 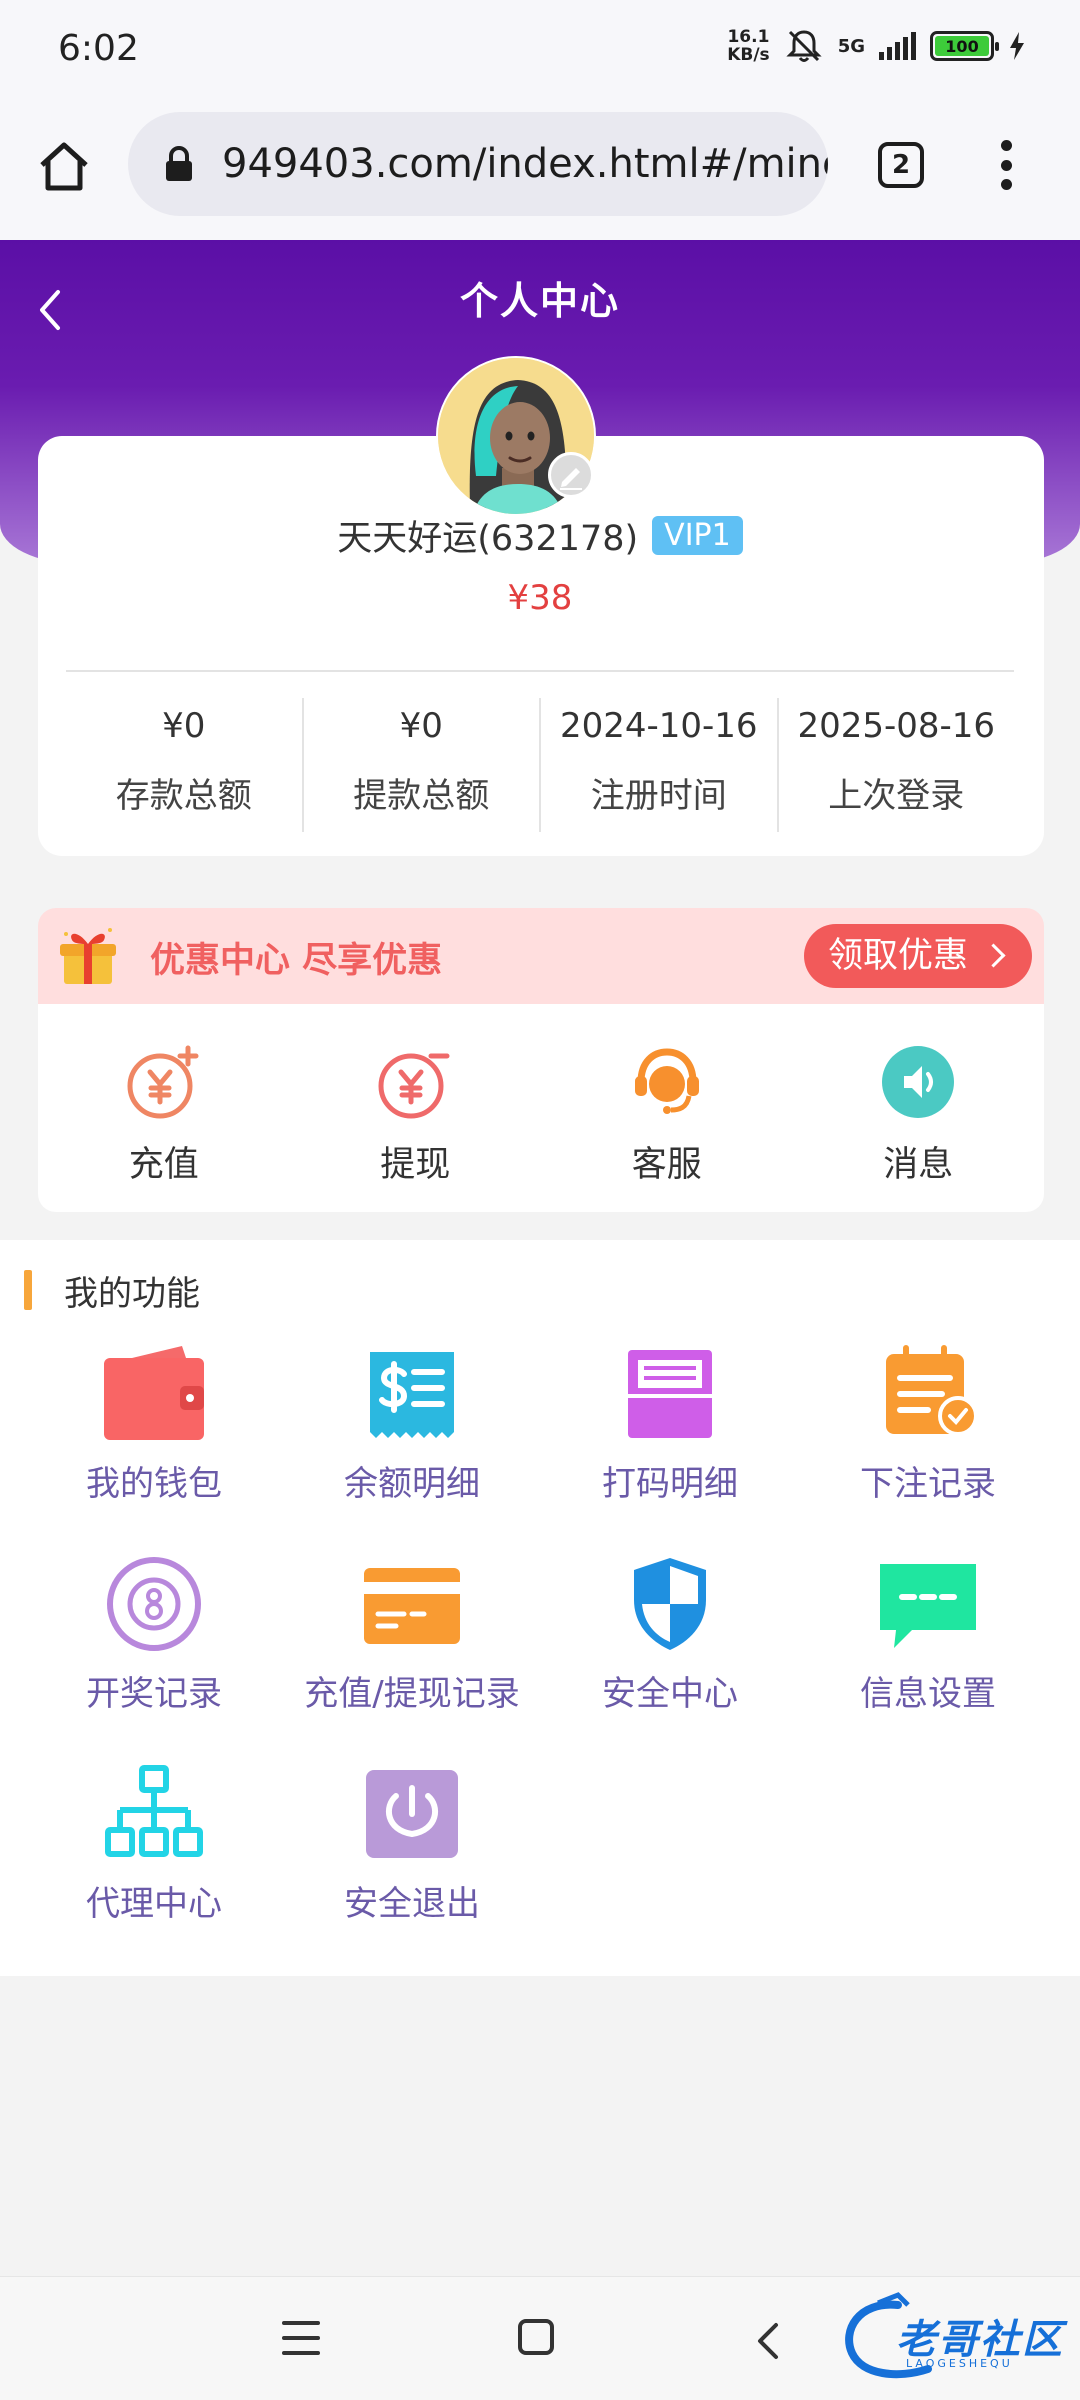 What do you see at coordinates (154, 1659) in the screenshot?
I see `function-lottery-record: 开奖记录` at bounding box center [154, 1659].